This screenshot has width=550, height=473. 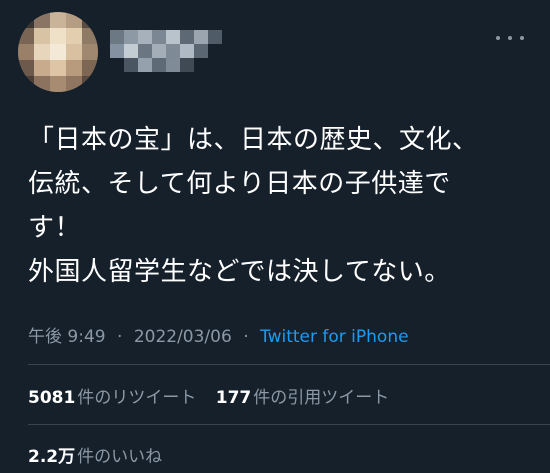 I want to click on likes-label: 件のいいね, so click(x=120, y=457).